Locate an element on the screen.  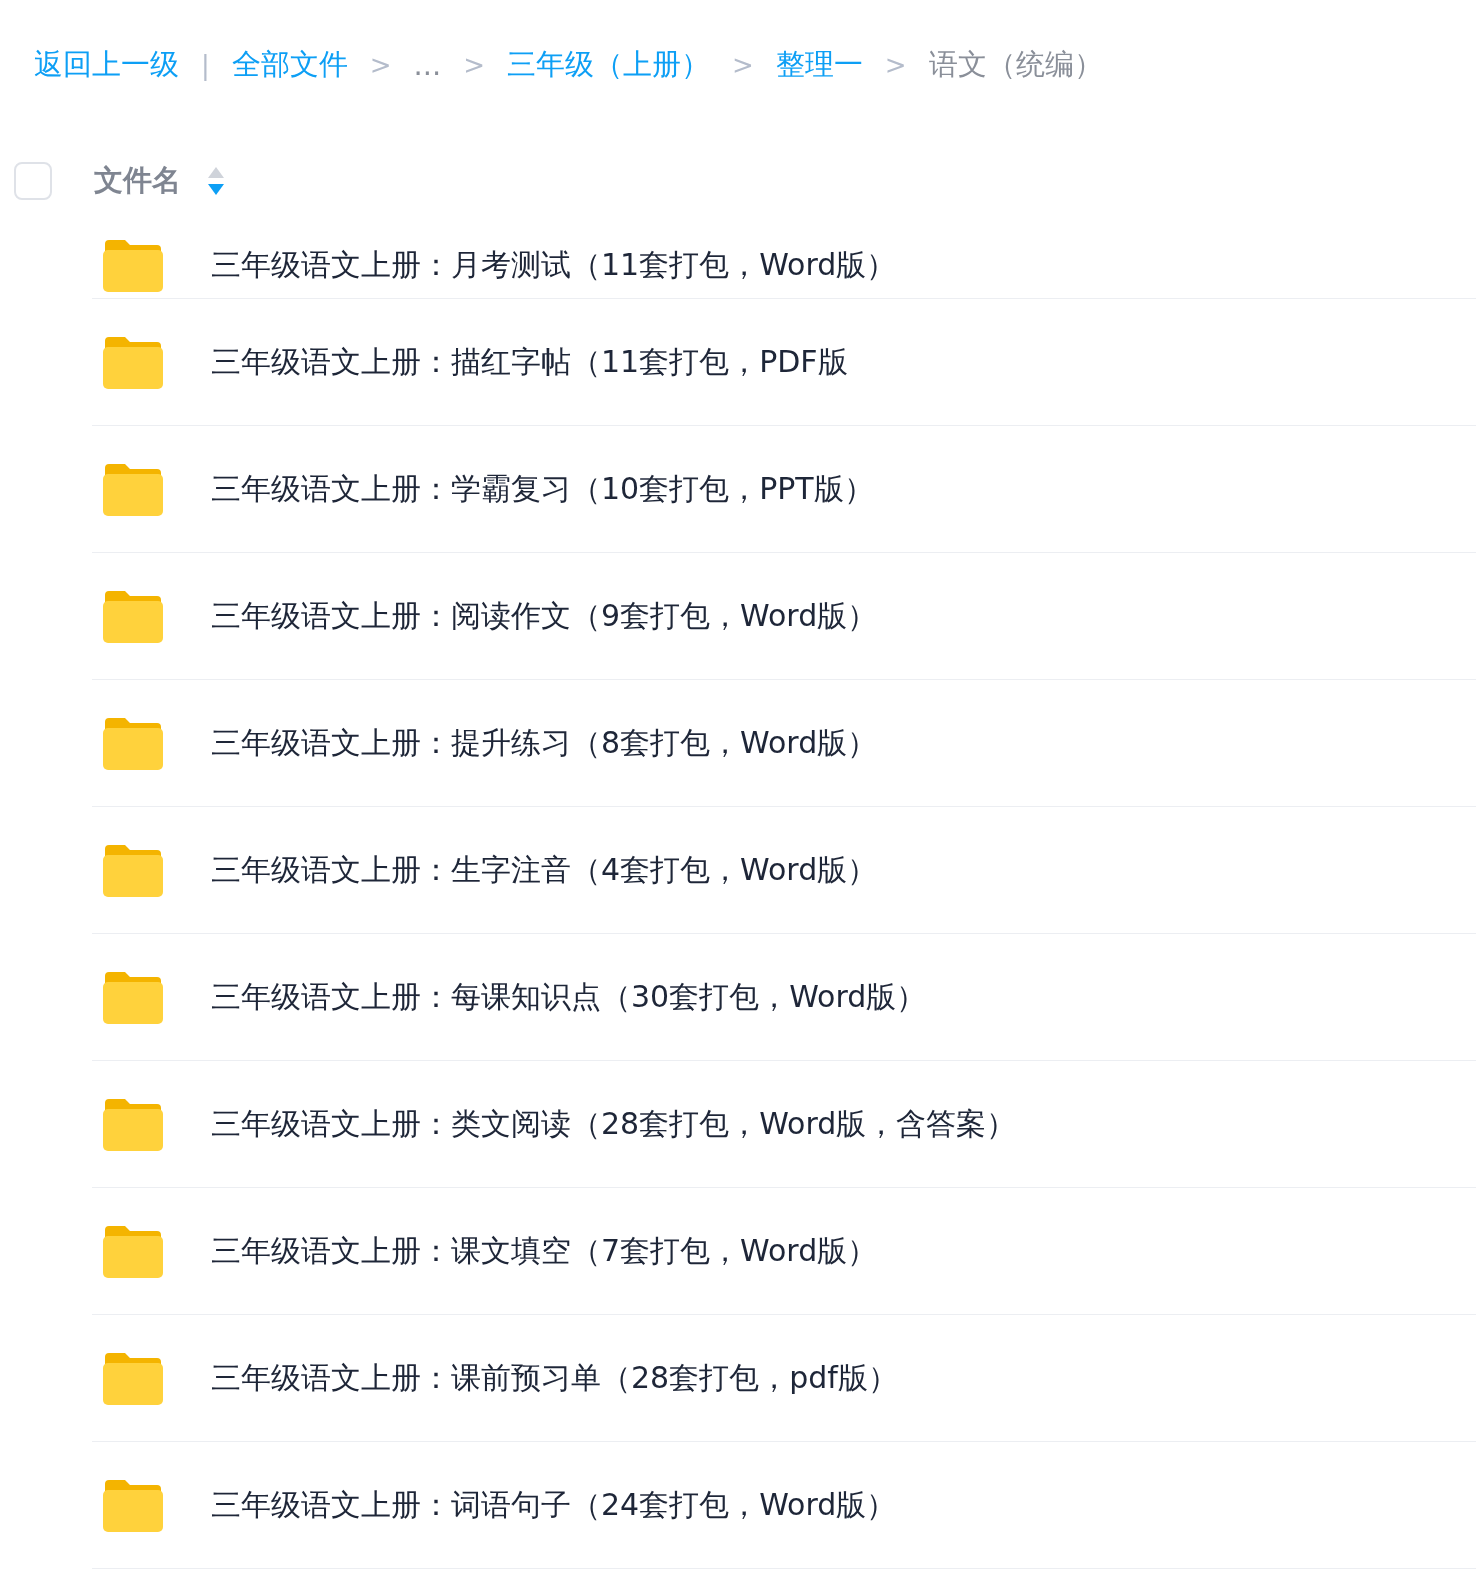
file-row: 三年级语文上册：提升练习（8套打包，Word版） is located at coordinates (784, 743).